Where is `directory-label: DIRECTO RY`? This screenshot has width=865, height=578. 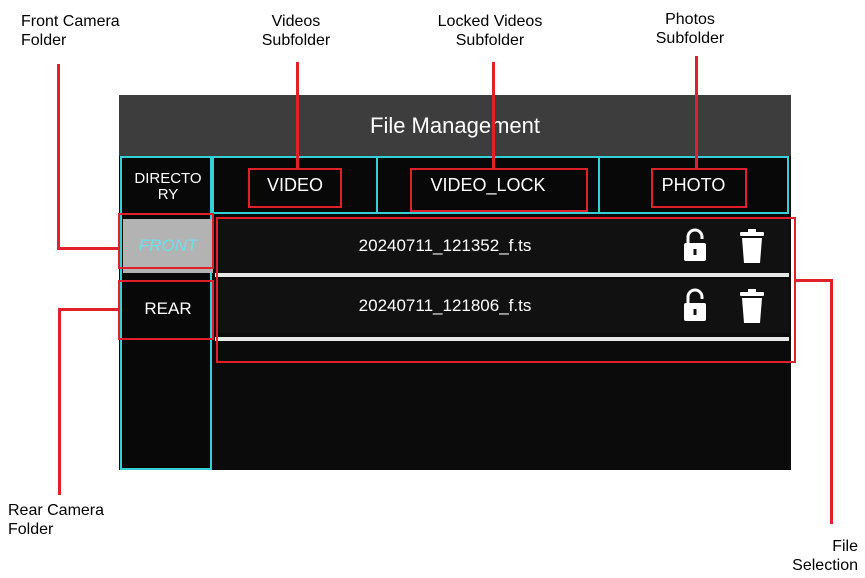 directory-label: DIRECTO RY is located at coordinates (168, 186).